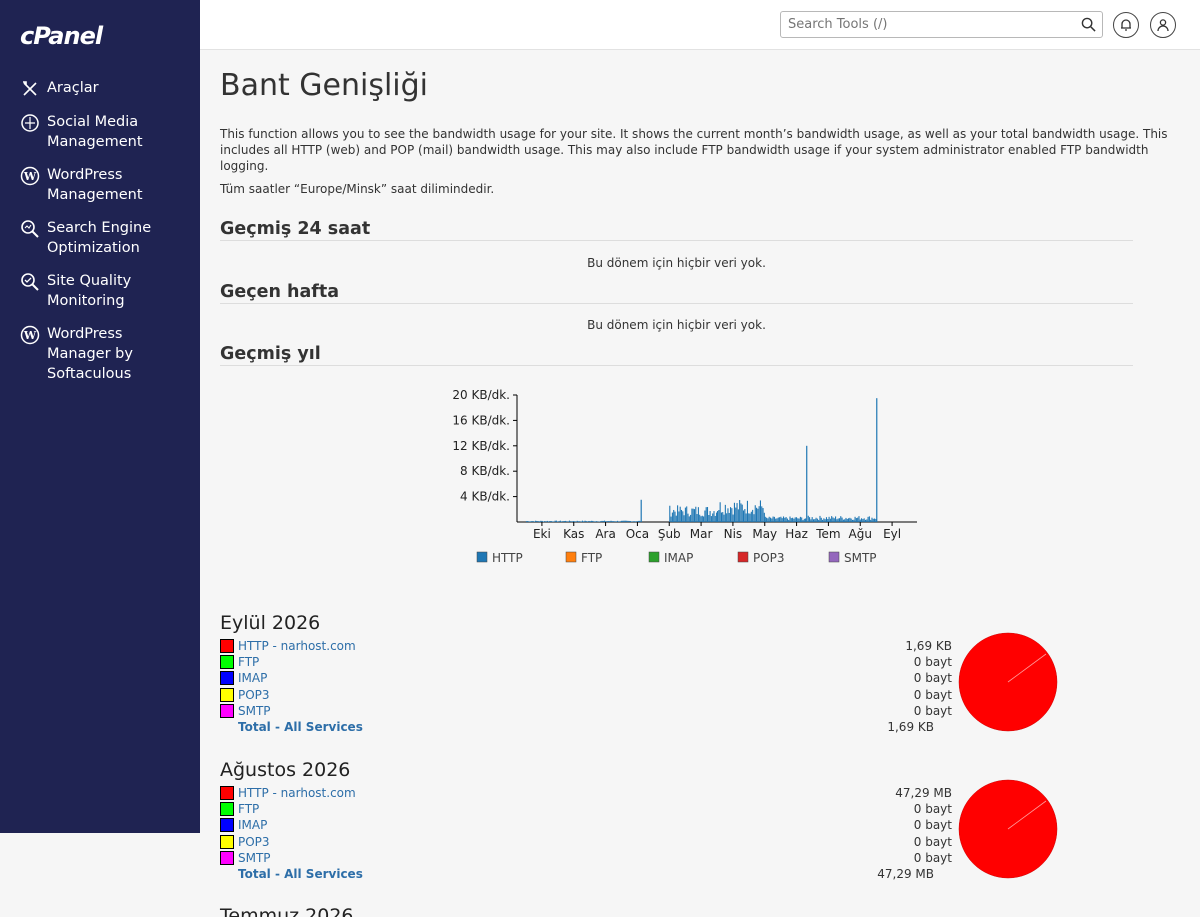  I want to click on cpanel-logo: cPanel, so click(61, 36).